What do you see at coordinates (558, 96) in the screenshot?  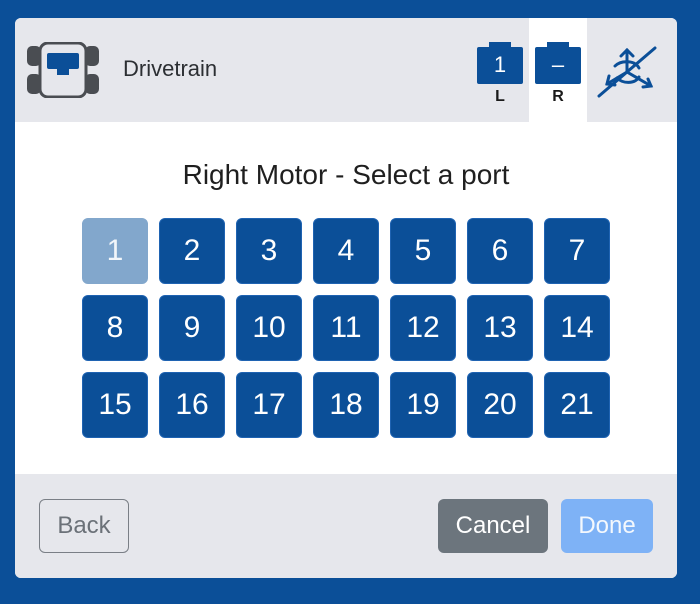 I see `motor-side-label: R` at bounding box center [558, 96].